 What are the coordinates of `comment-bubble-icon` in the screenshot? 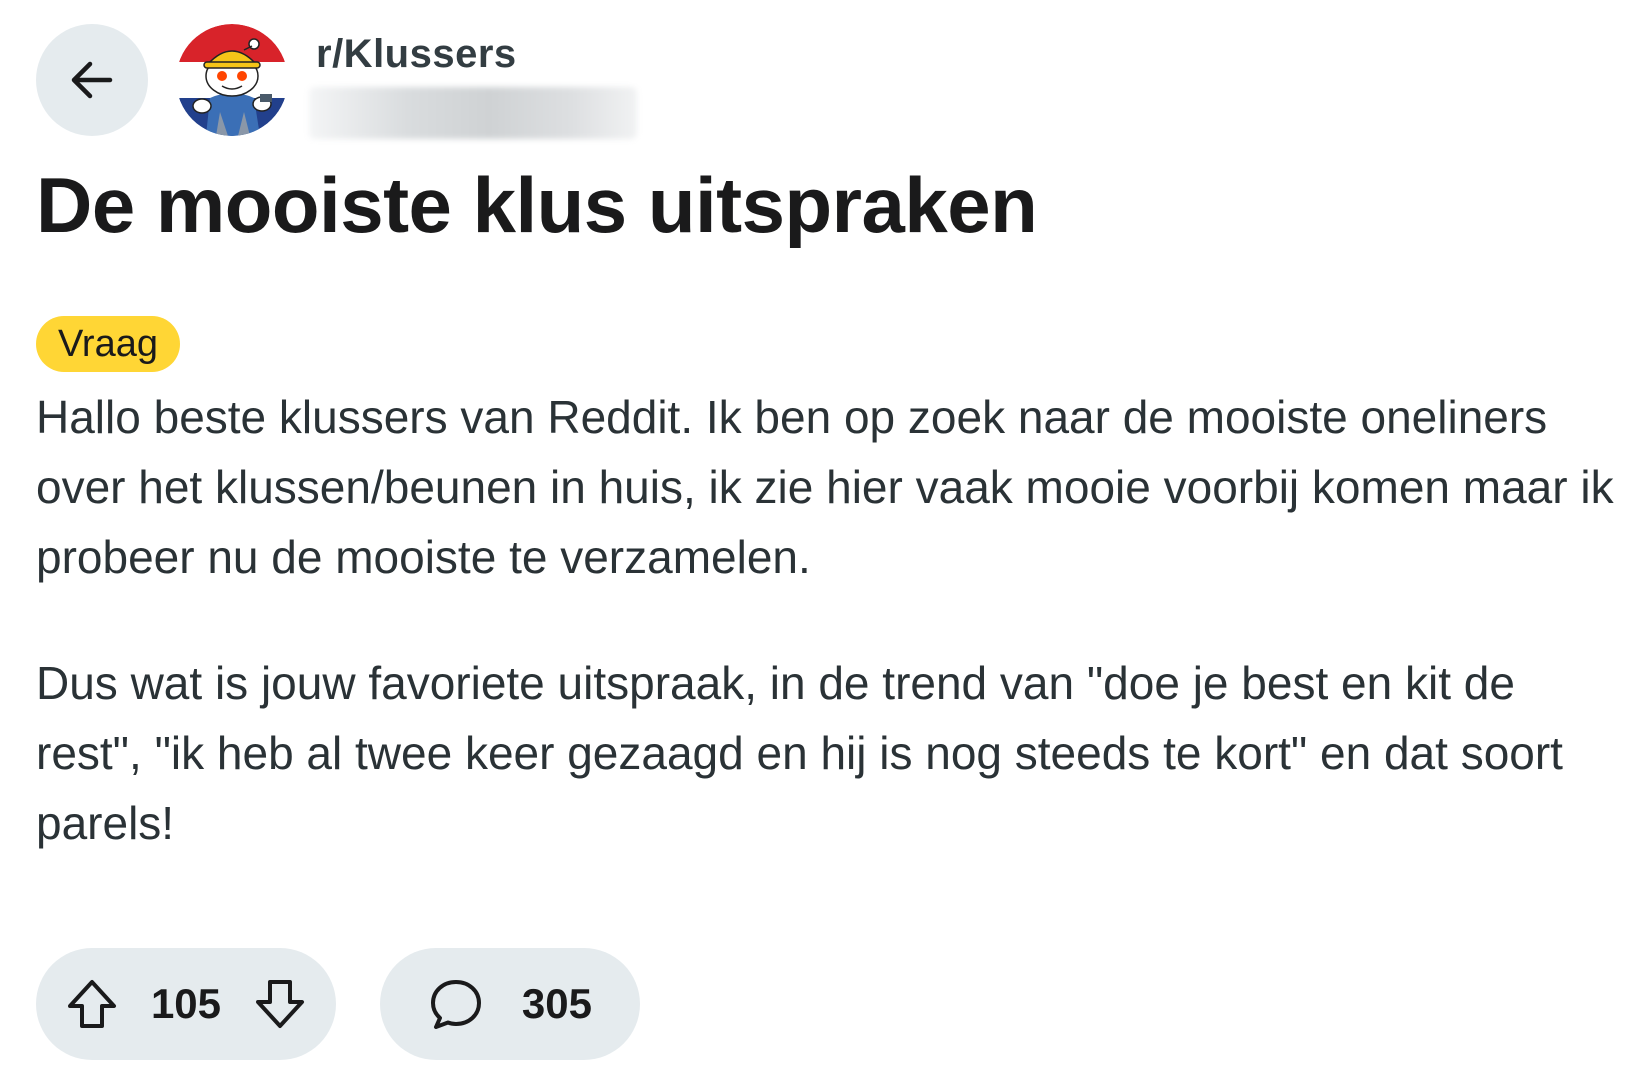 It's located at (456, 1004).